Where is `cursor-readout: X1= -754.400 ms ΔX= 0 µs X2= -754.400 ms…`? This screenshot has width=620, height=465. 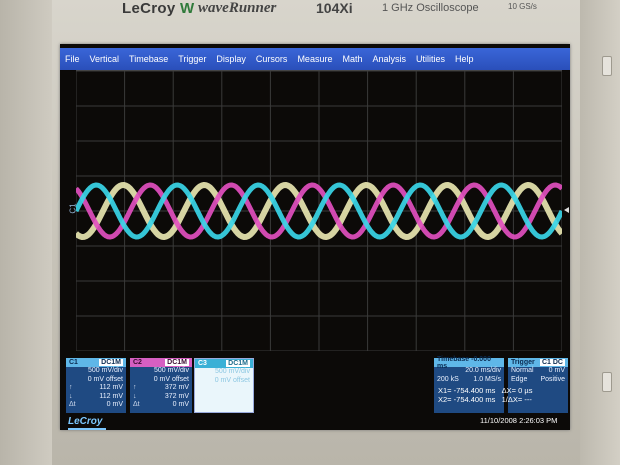 cursor-readout: X1= -754.400 ms ΔX= 0 µs X2= -754.400 ms… is located at coordinates (485, 395).